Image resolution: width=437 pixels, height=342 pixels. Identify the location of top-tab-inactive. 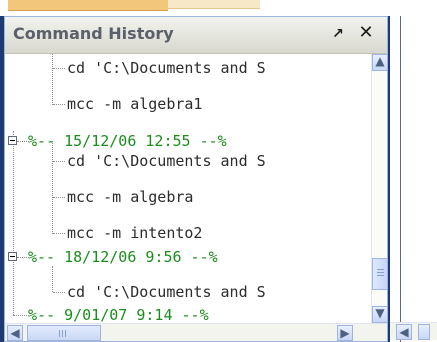
(214, 4).